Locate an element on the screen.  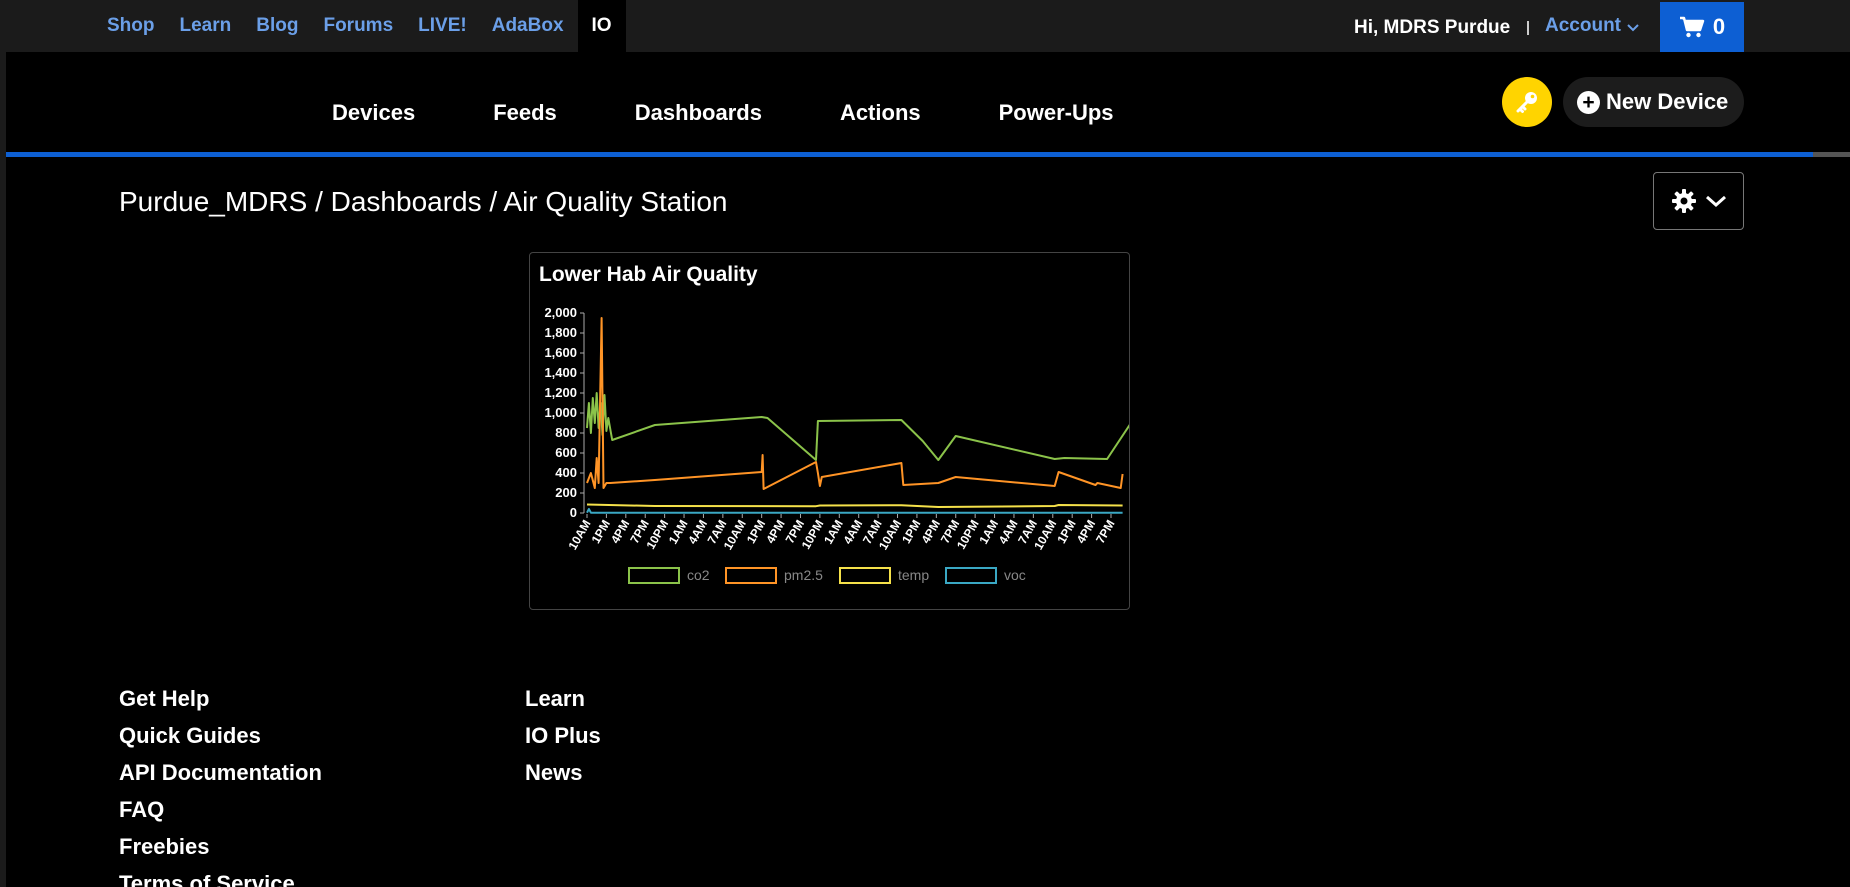
footer-freebies: Freebies is located at coordinates (220, 852).